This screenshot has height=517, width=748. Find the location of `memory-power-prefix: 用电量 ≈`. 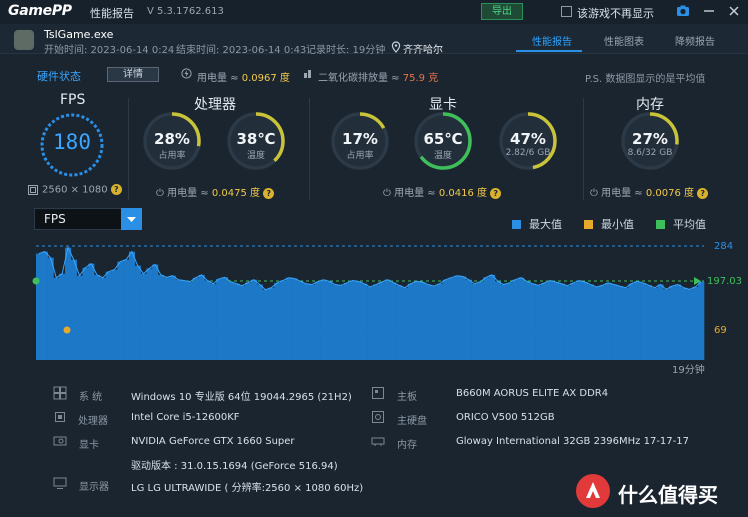

memory-power-prefix: 用电量 ≈ is located at coordinates (623, 193).